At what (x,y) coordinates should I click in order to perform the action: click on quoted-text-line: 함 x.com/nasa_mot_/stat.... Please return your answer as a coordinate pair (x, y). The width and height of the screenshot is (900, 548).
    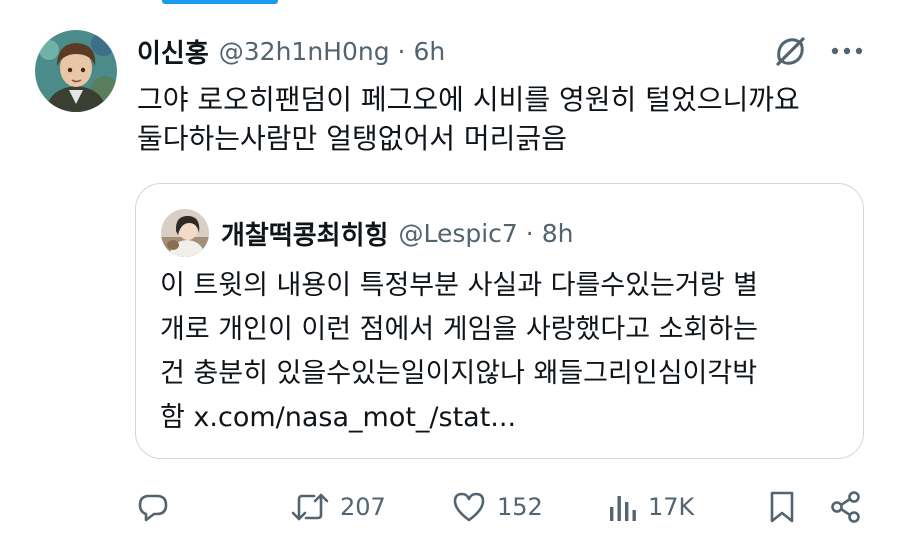
    Looking at the image, I should click on (338, 417).